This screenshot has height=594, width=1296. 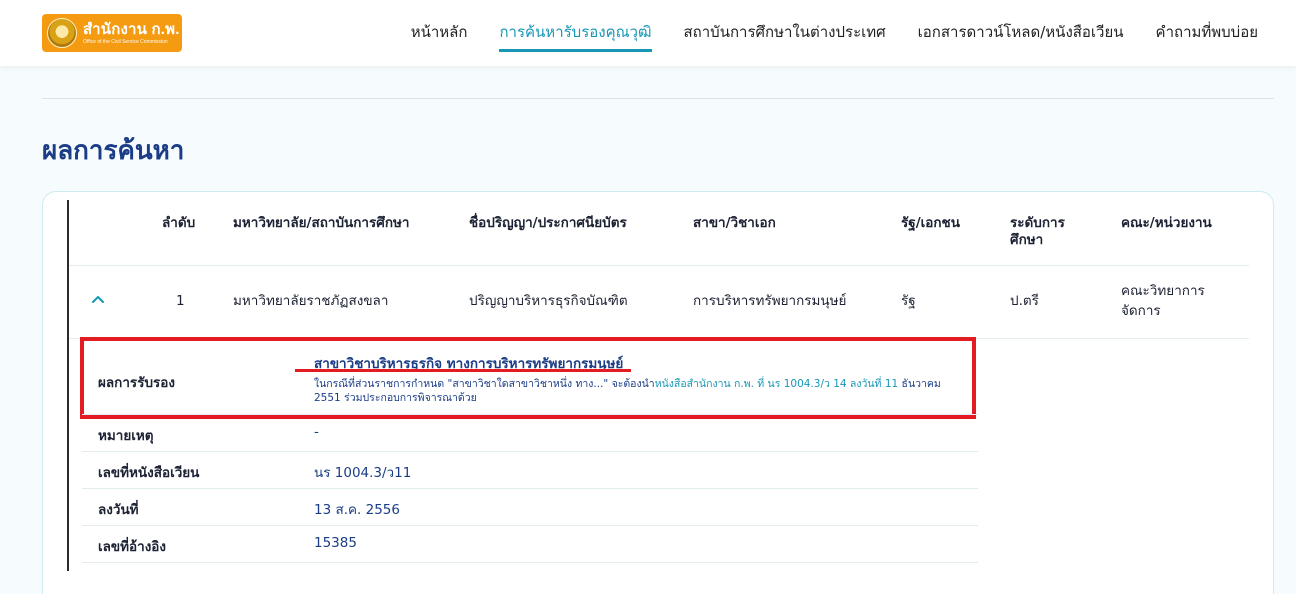 What do you see at coordinates (770, 301) in the screenshot?
I see `cell-major: การบริหารทรัพยากรมนุษย์` at bounding box center [770, 301].